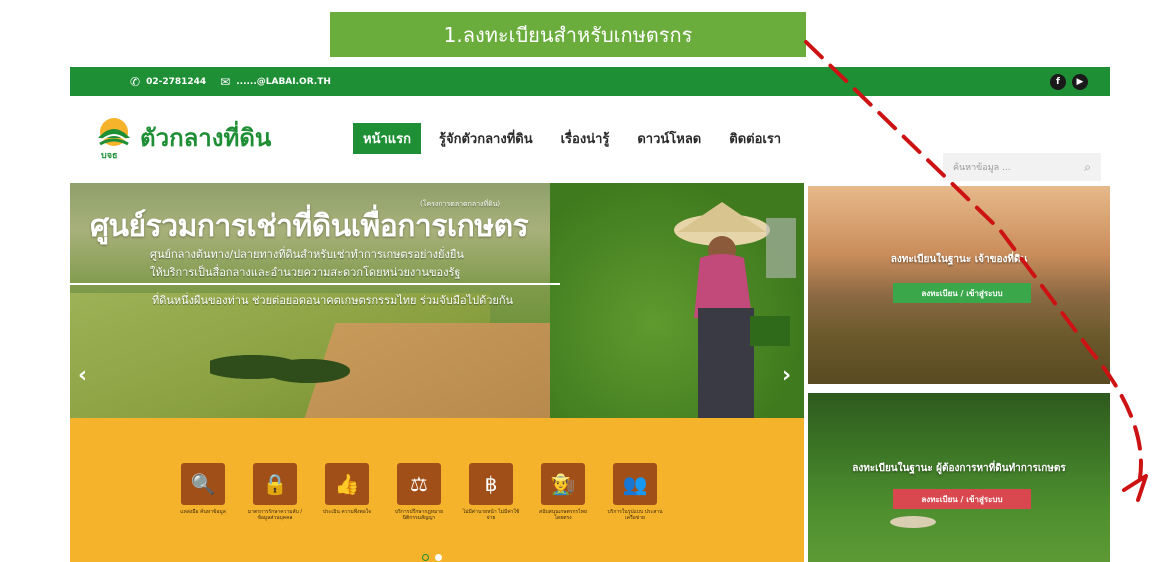  I want to click on top-bar: ✆ 02-2781244 ✉ ......@LABAI.OR.TH f ▶, so click(590, 81).